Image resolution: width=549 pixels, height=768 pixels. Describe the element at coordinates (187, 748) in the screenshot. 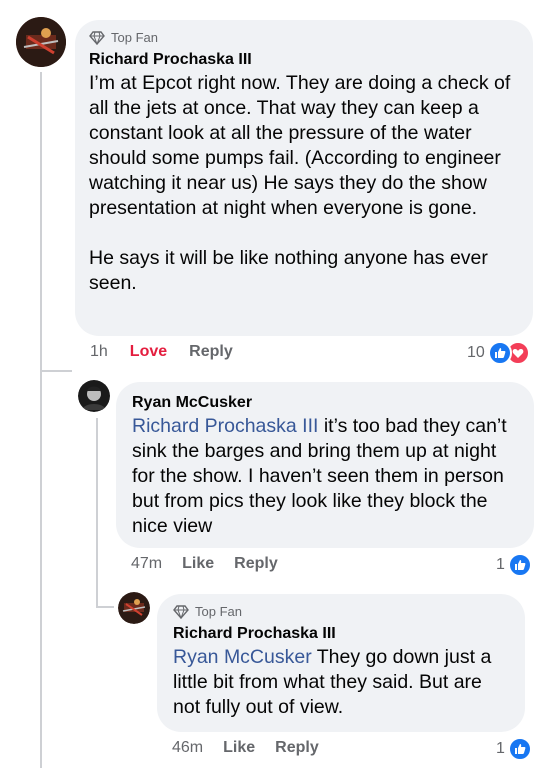

I see `comment-timestamp: 46m` at that location.